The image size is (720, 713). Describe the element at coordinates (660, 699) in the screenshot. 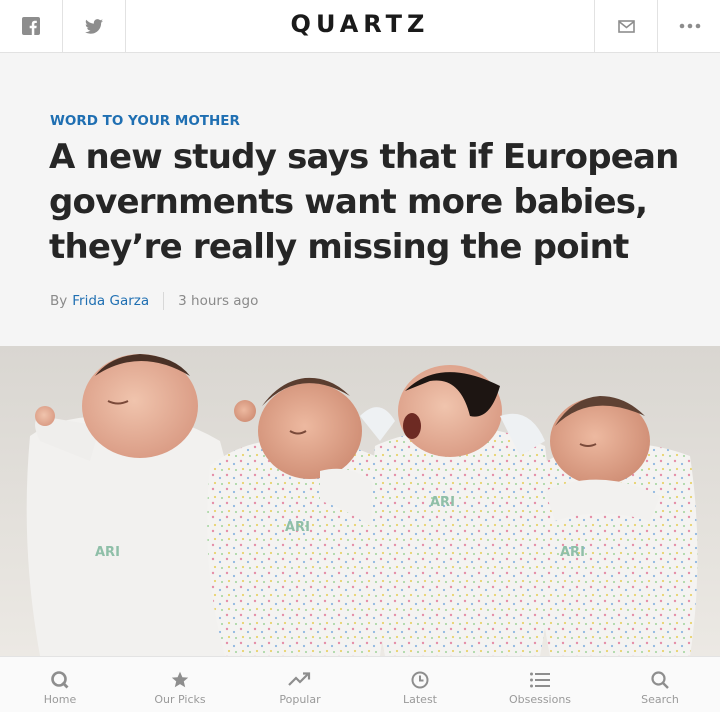

I see `nav-search-label: Search` at that location.